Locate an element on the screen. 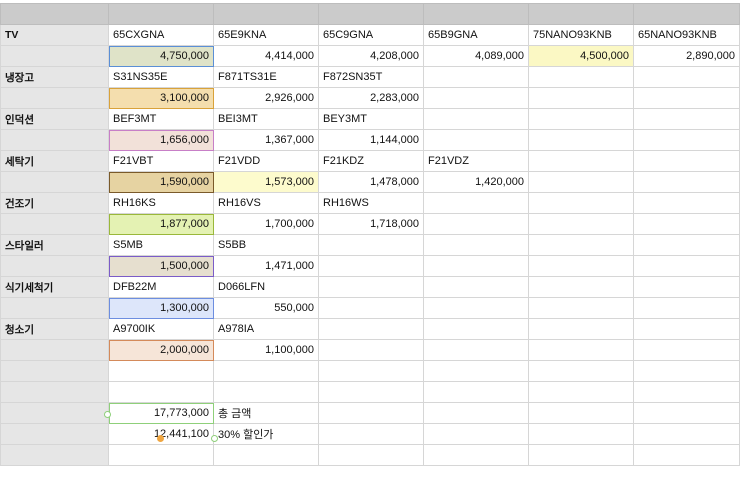 The height and width of the screenshot is (490, 743). category-cell: 냉장고 is located at coordinates (54, 77).